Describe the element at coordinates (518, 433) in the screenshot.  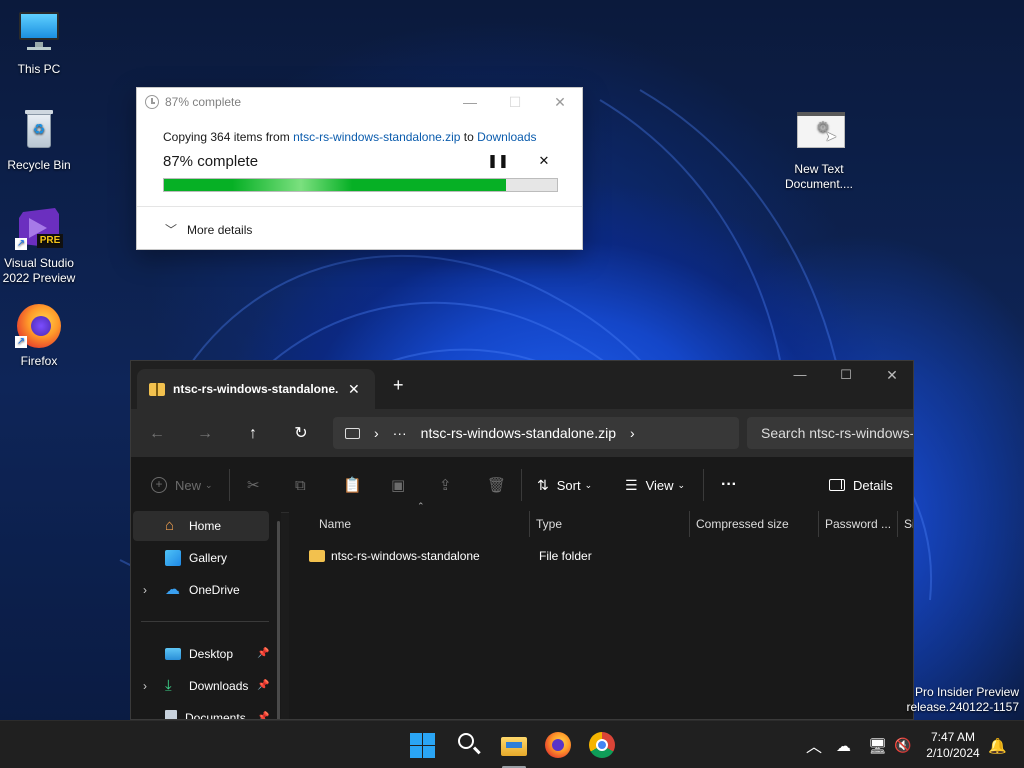
I see `address-path: ntsc-rs-windows-standalone.zip` at that location.